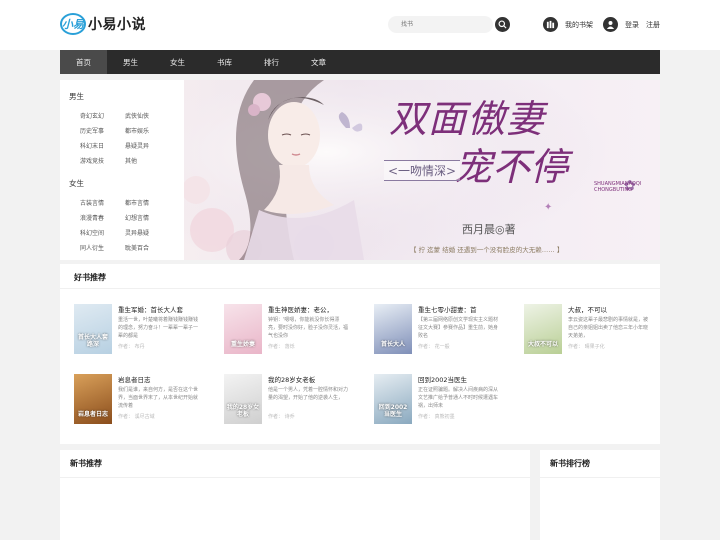 Image resolution: width=720 pixels, height=540 pixels. I want to click on category-link: 武侠仙侠, so click(137, 115).